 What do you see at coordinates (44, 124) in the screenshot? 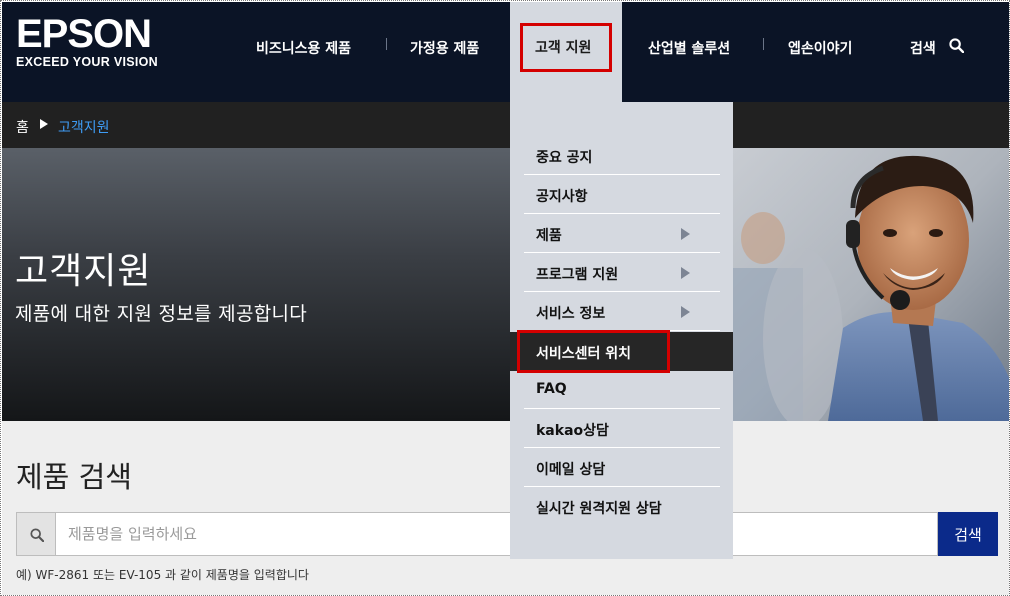
I see `breadcrumb-arrow-icon` at bounding box center [44, 124].